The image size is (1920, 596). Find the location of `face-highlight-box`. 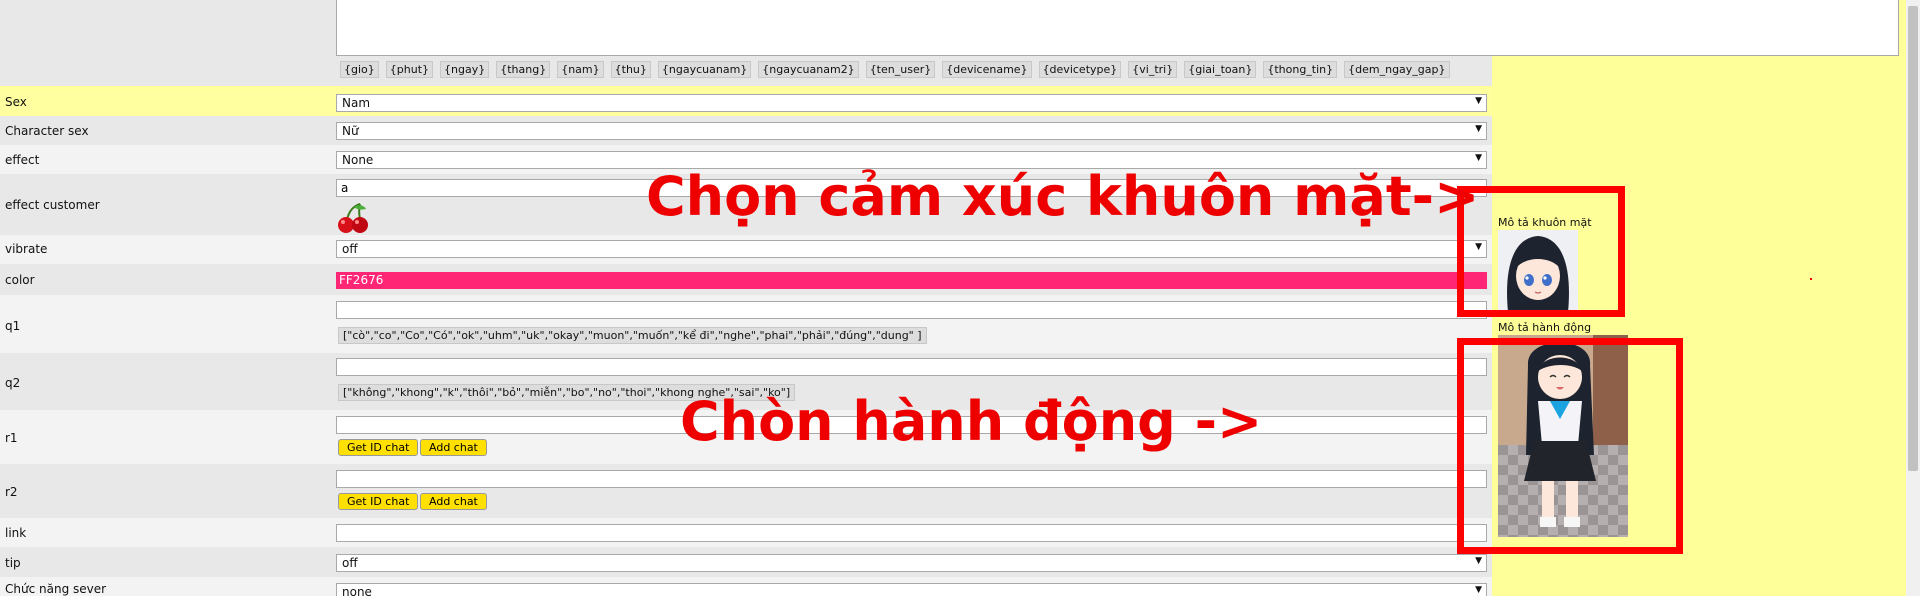

face-highlight-box is located at coordinates (1541, 251).